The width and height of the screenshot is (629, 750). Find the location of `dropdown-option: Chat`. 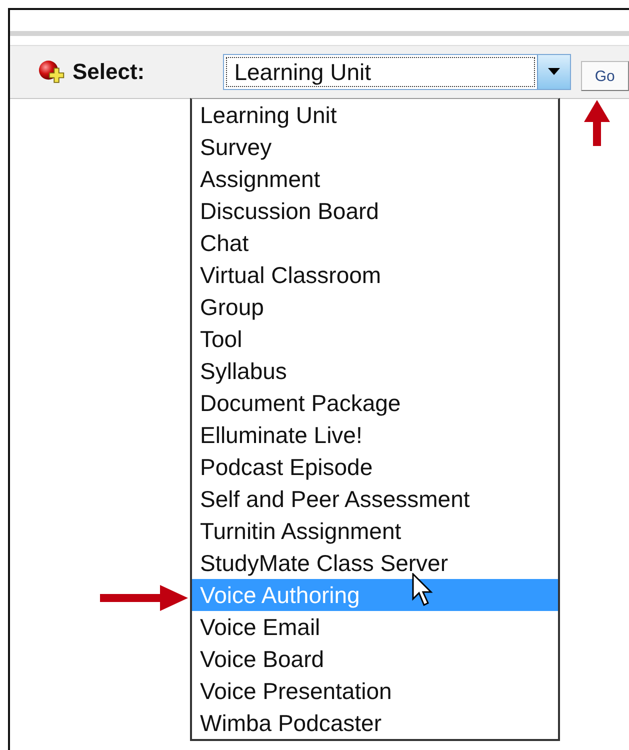

dropdown-option: Chat is located at coordinates (375, 243).